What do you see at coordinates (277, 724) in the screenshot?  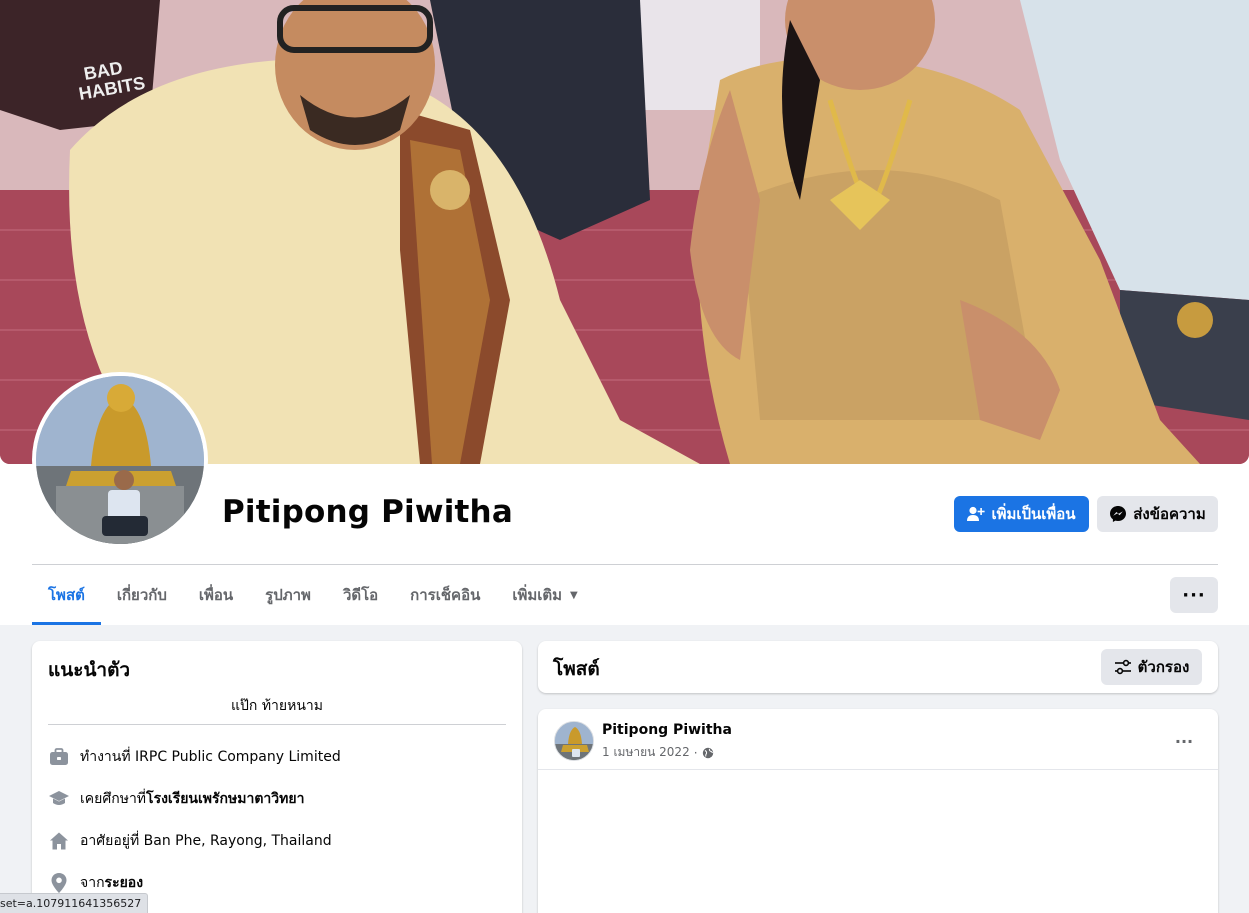 I see `intro-divider` at bounding box center [277, 724].